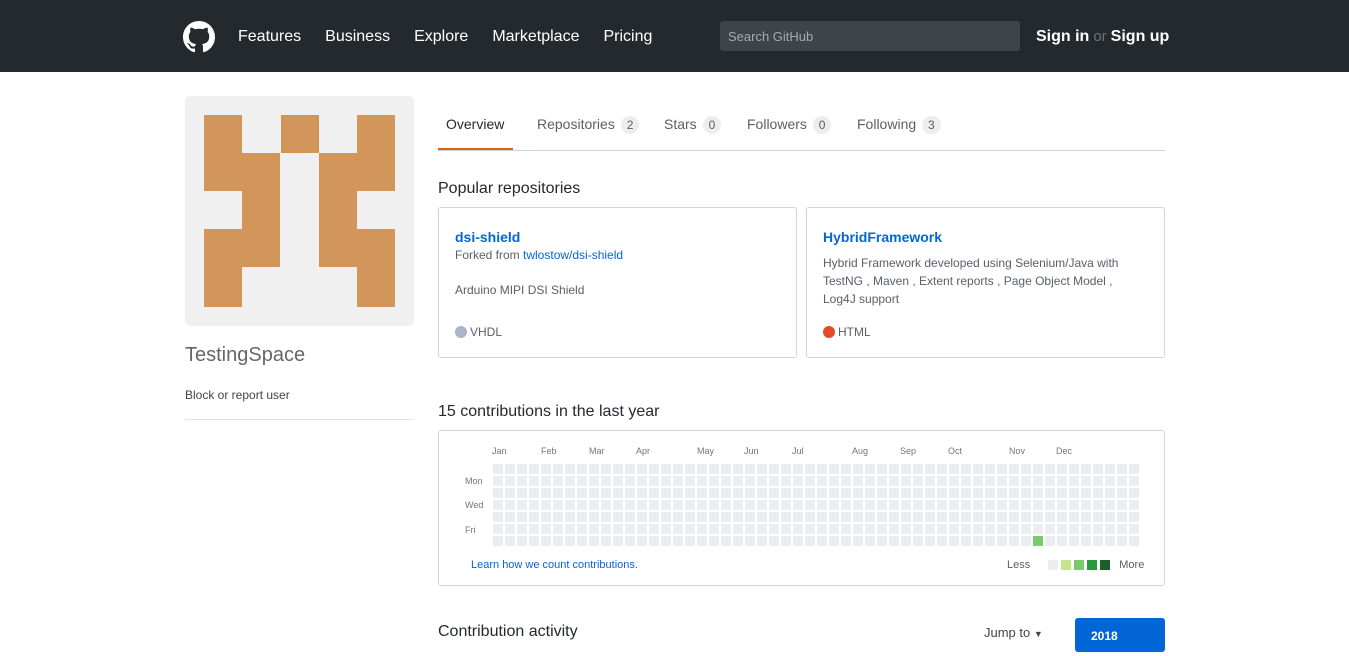  Describe the element at coordinates (299, 419) in the screenshot. I see `sidebar-divider` at that location.